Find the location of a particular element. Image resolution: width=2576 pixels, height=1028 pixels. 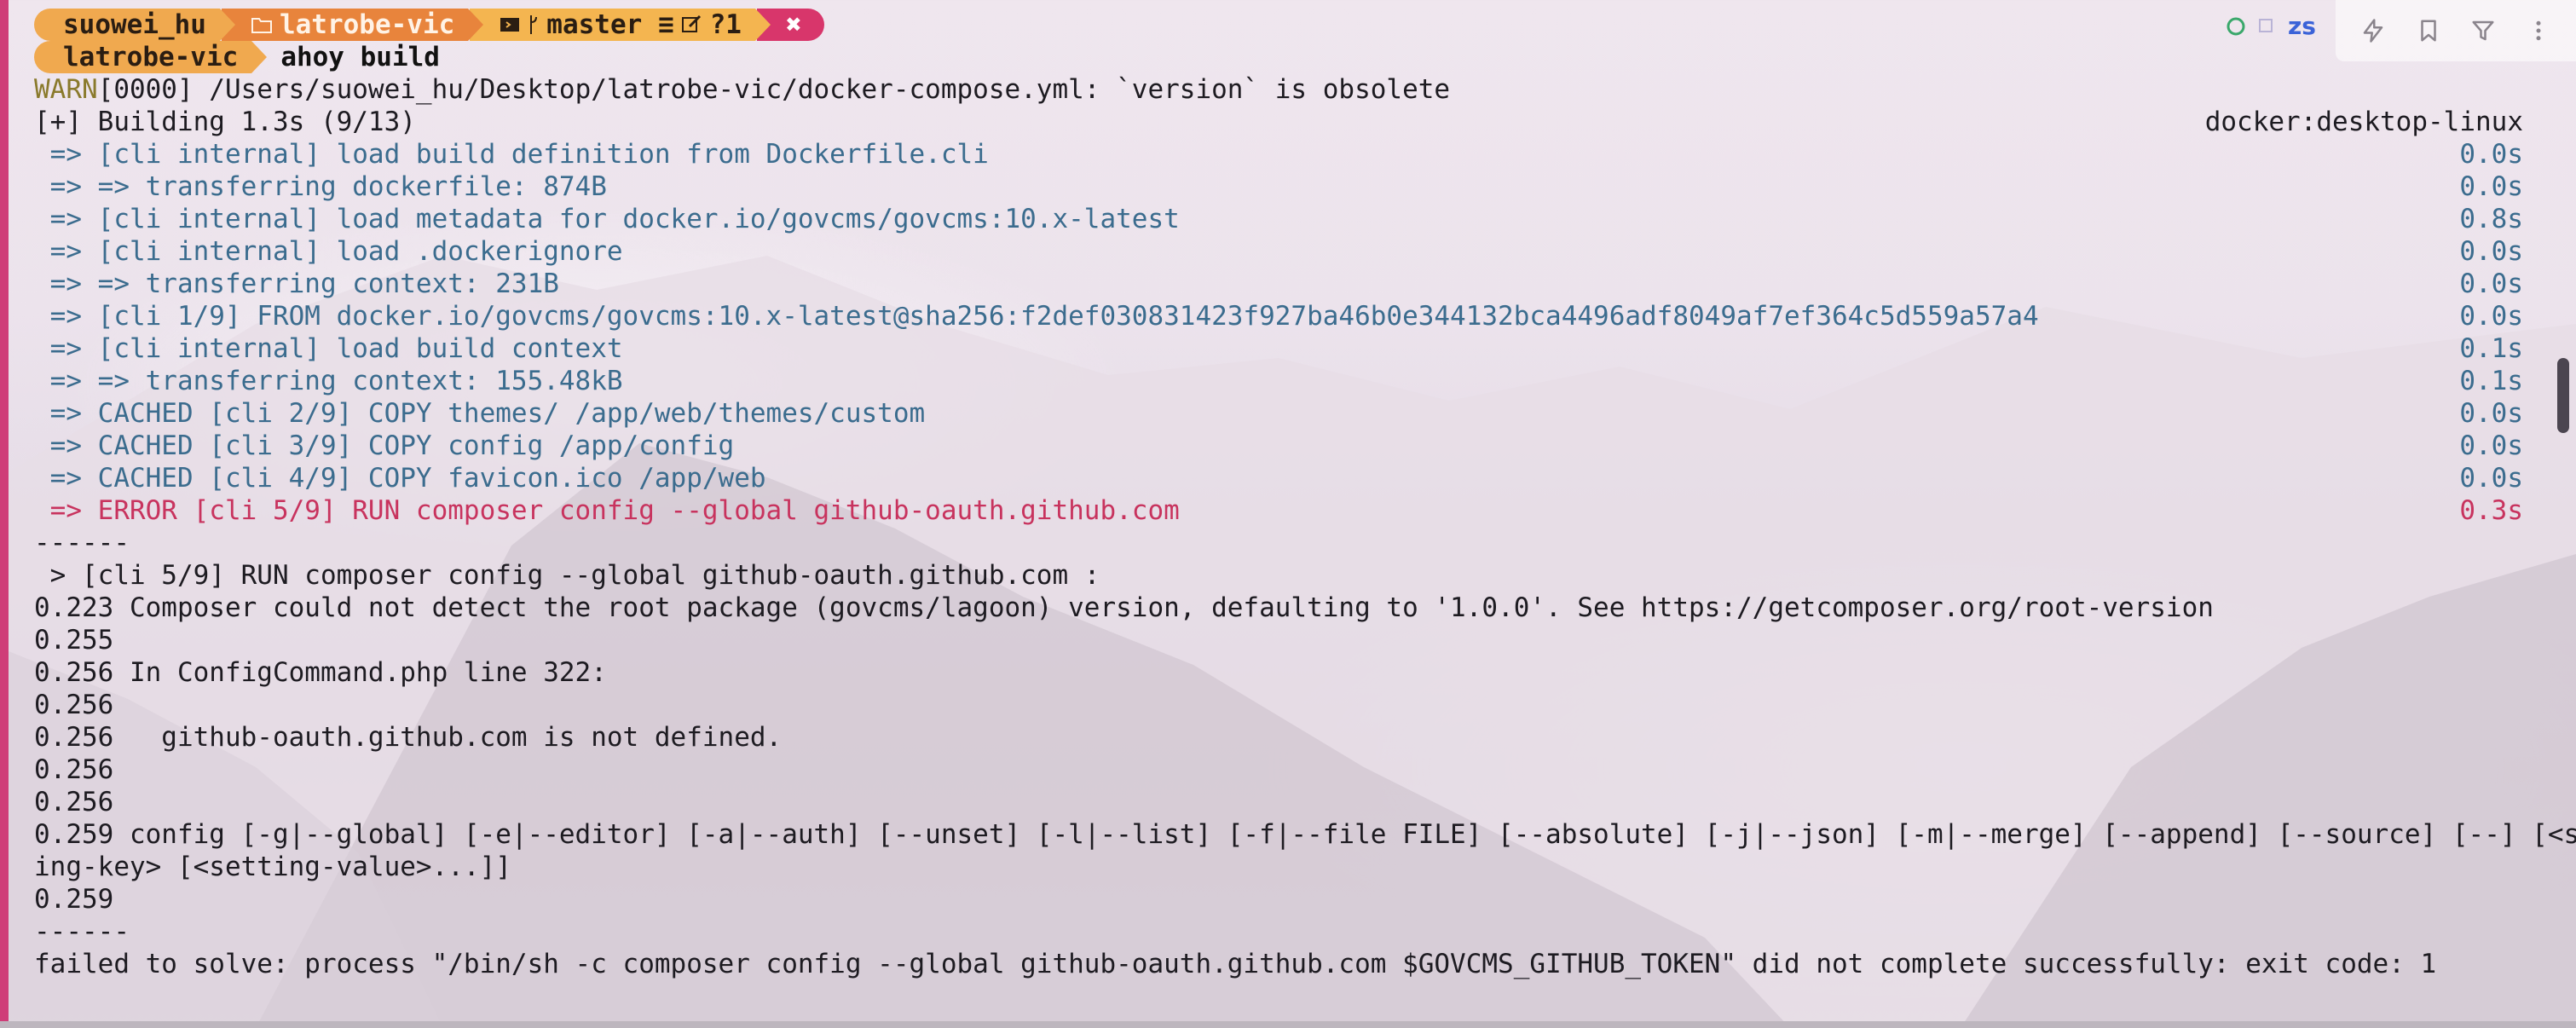

prompt-line: suowei_hu latrobe-vic master ≡ ?1 ✖ is located at coordinates (1278, 25).